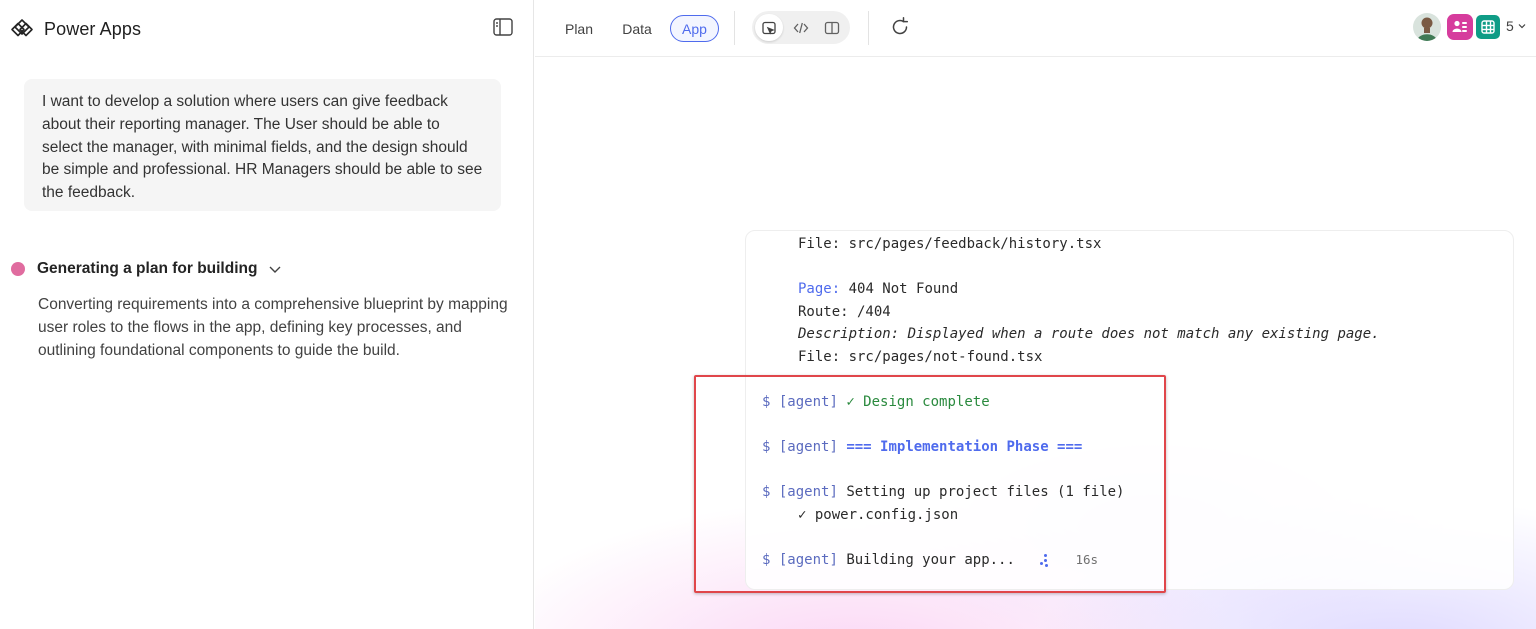 The width and height of the screenshot is (1536, 629). Describe the element at coordinates (844, 312) in the screenshot. I see `log-line-route: Route: /404` at that location.